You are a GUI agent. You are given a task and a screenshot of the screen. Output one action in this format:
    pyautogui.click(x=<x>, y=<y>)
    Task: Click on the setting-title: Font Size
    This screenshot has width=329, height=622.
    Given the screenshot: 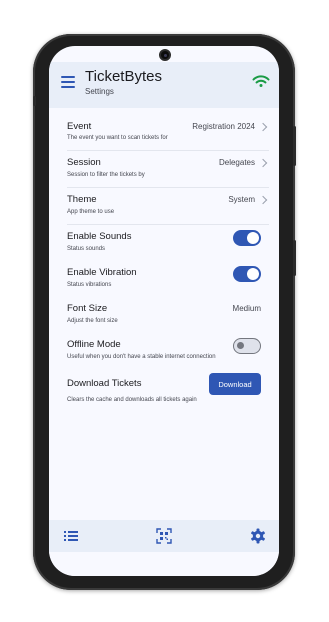 What is the action you would take?
    pyautogui.click(x=87, y=308)
    